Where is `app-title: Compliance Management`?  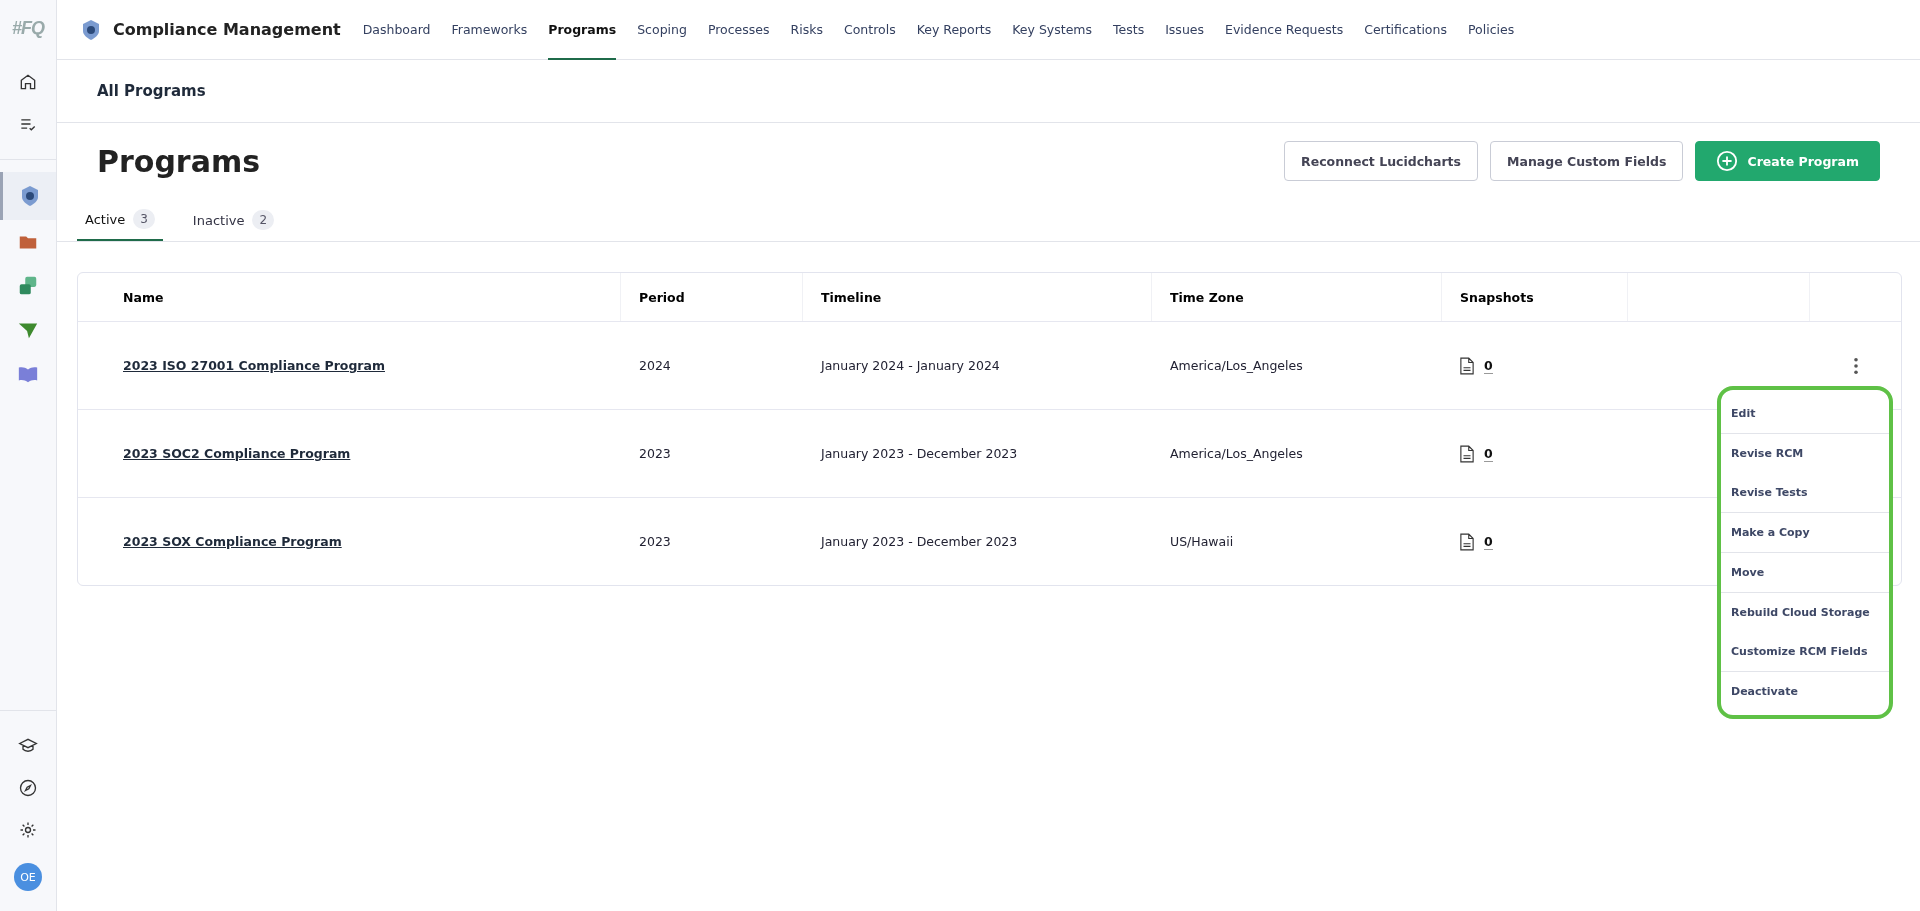
app-title: Compliance Management is located at coordinates (227, 29).